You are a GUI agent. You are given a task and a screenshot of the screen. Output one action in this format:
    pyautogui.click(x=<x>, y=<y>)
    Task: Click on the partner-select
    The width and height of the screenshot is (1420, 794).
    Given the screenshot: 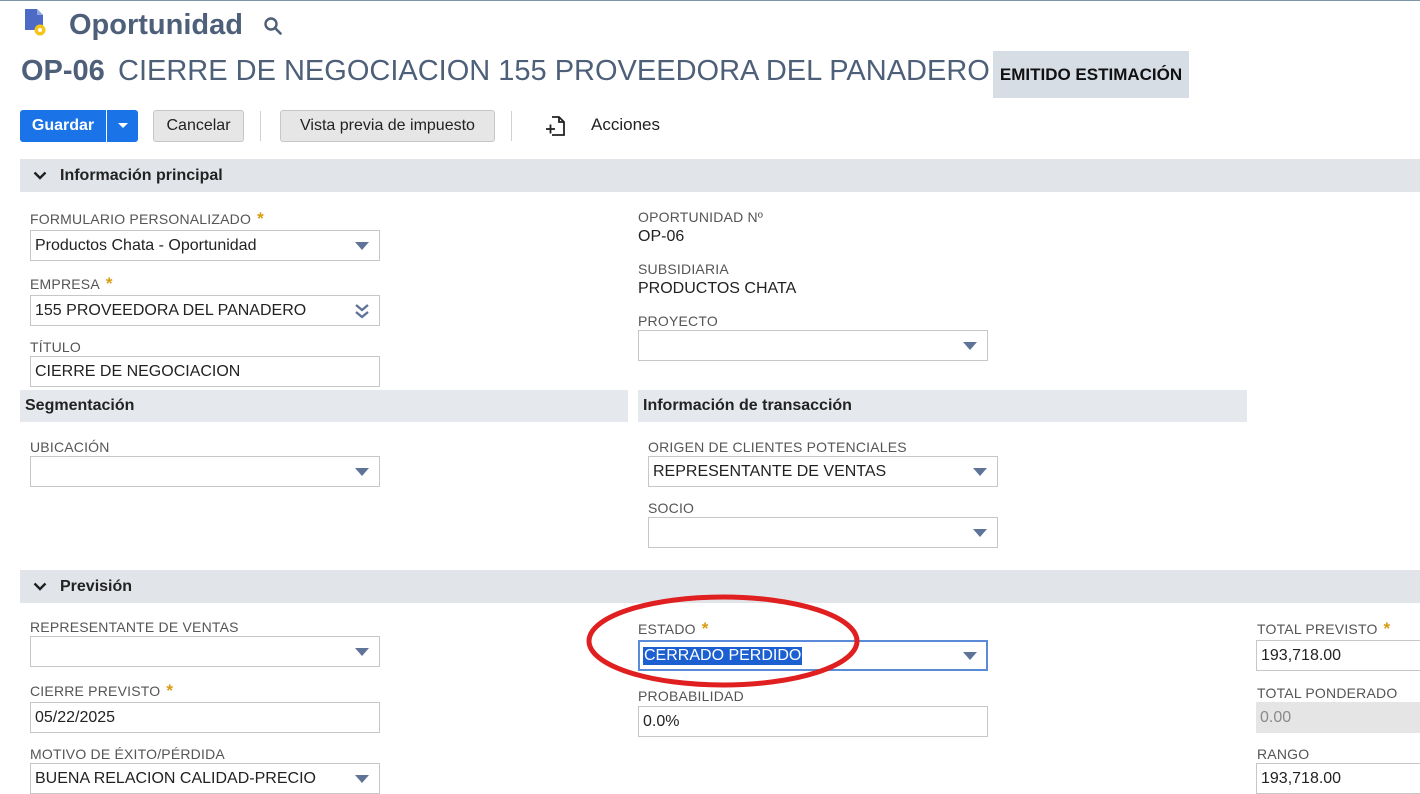 What is the action you would take?
    pyautogui.click(x=823, y=532)
    